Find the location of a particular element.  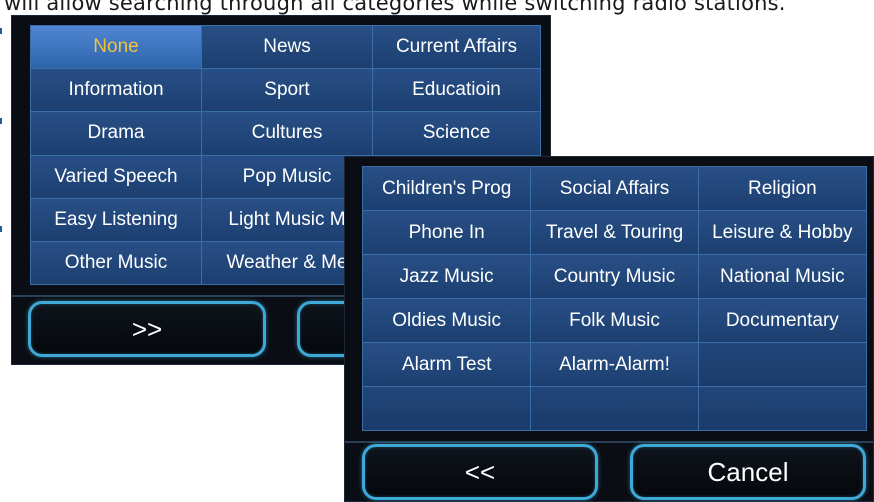

category-cell-sport: Sport is located at coordinates (287, 90).